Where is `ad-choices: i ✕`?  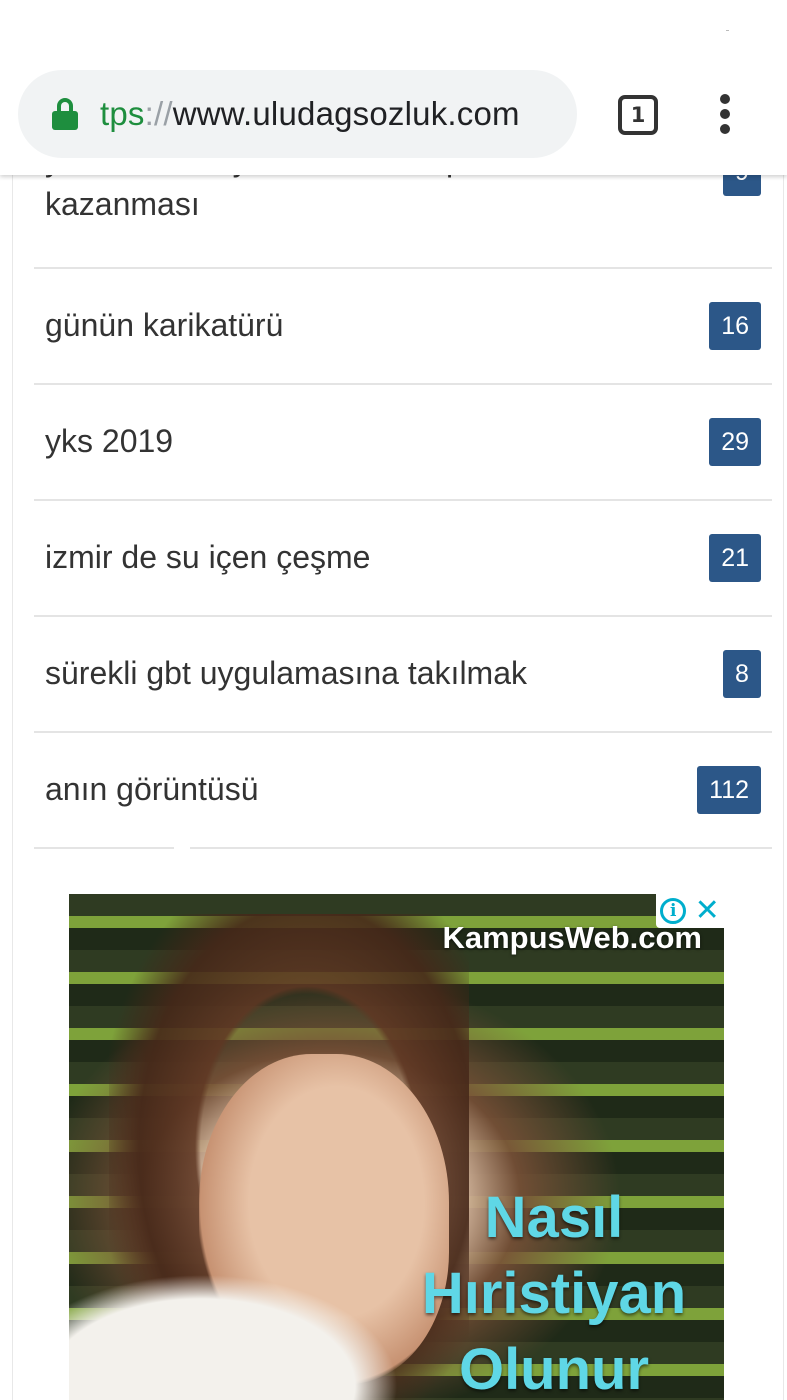
ad-choices: i ✕ is located at coordinates (690, 911).